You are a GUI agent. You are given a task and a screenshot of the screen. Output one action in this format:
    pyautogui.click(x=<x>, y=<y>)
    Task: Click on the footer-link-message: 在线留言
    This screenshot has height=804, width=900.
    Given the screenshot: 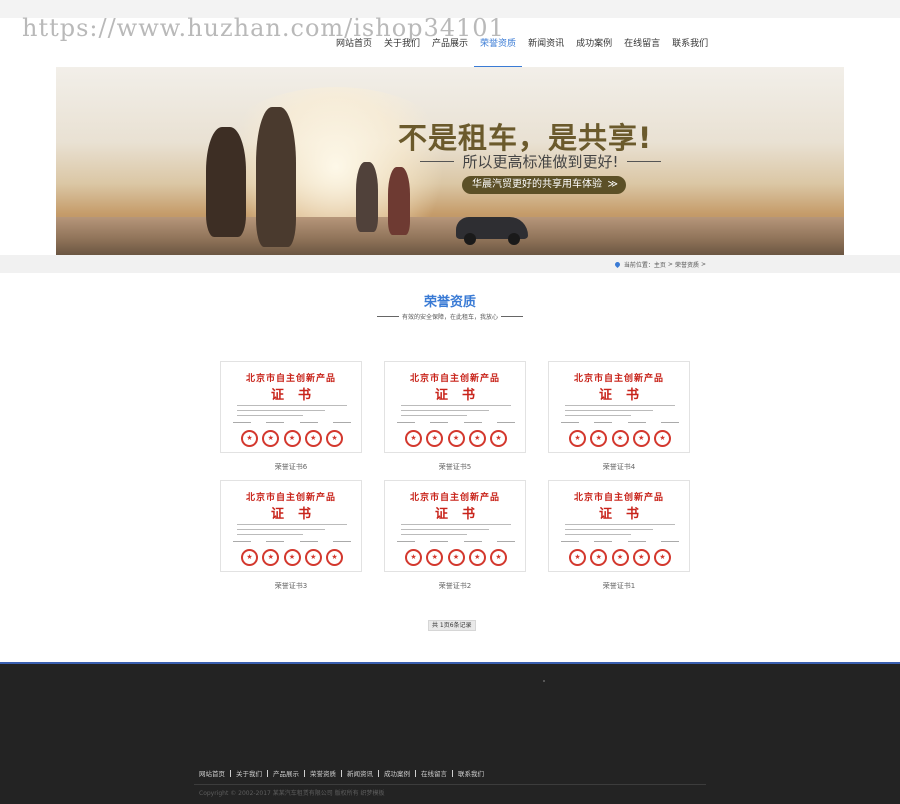 What is the action you would take?
    pyautogui.click(x=434, y=773)
    